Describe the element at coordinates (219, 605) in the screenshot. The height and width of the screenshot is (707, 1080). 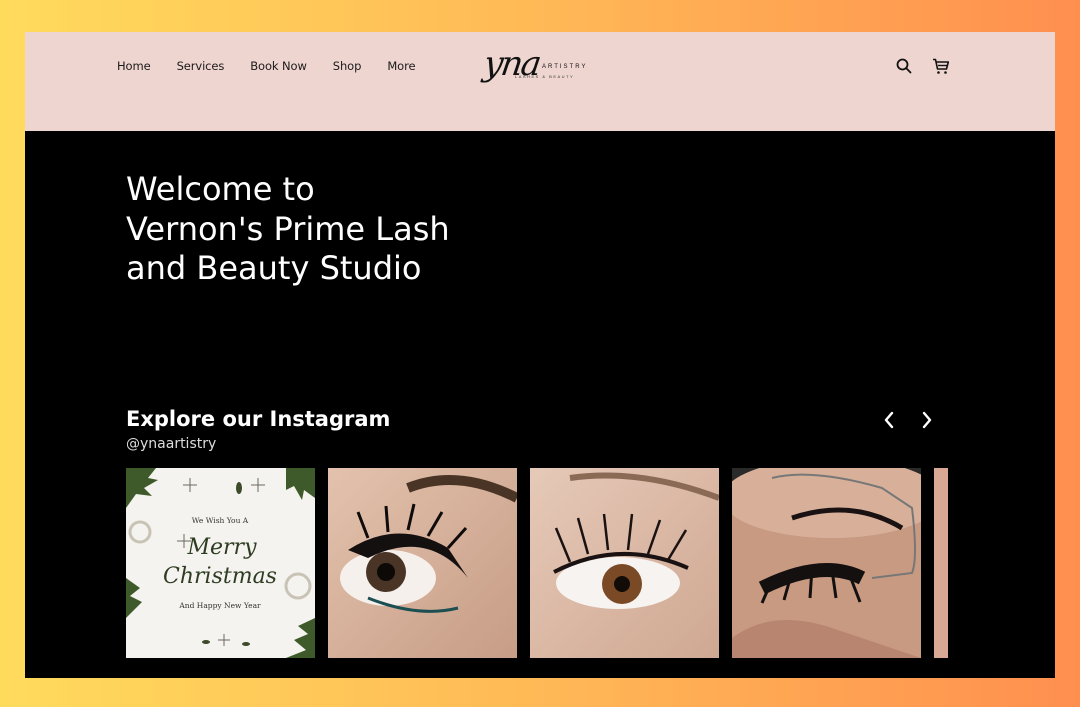
I see `card-line4: And Happy New Year` at that location.